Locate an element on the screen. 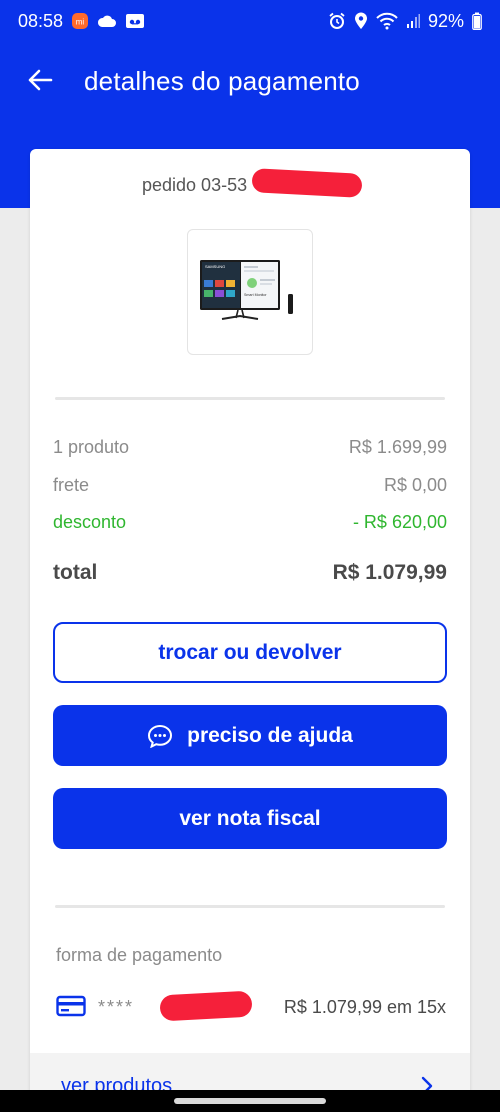  system-navigation-bar is located at coordinates (250, 1101).